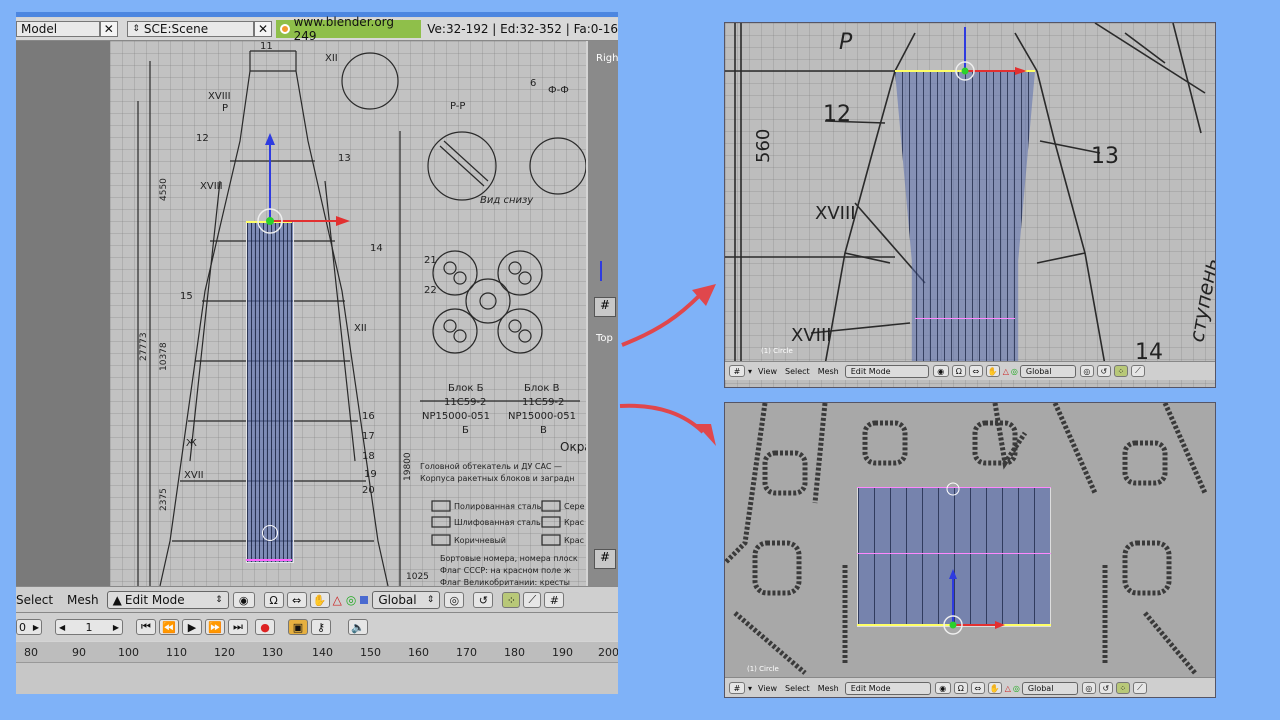 The image size is (1280, 720). Describe the element at coordinates (605, 307) in the screenshot. I see `grid-view-button: #` at that location.